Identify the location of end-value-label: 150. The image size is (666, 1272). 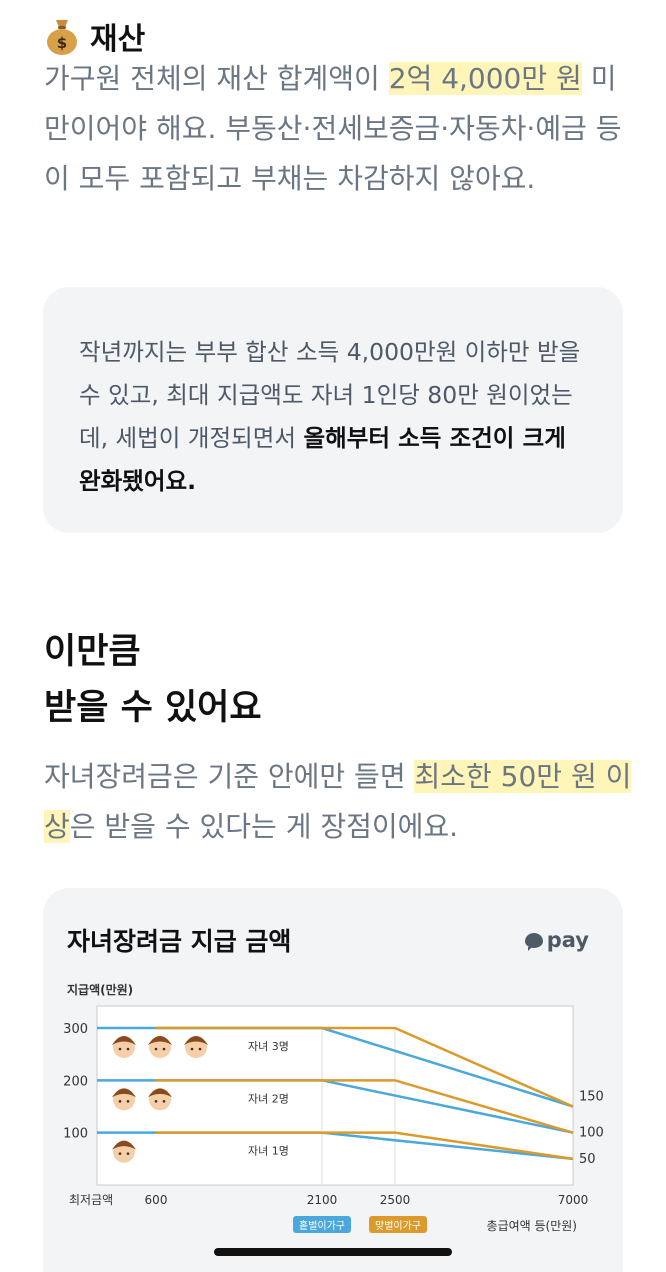
(591, 1097).